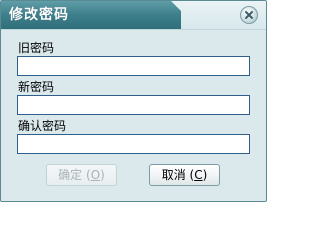 The image size is (320, 240). I want to click on confirm-password-label: 确认密码, so click(42, 126).